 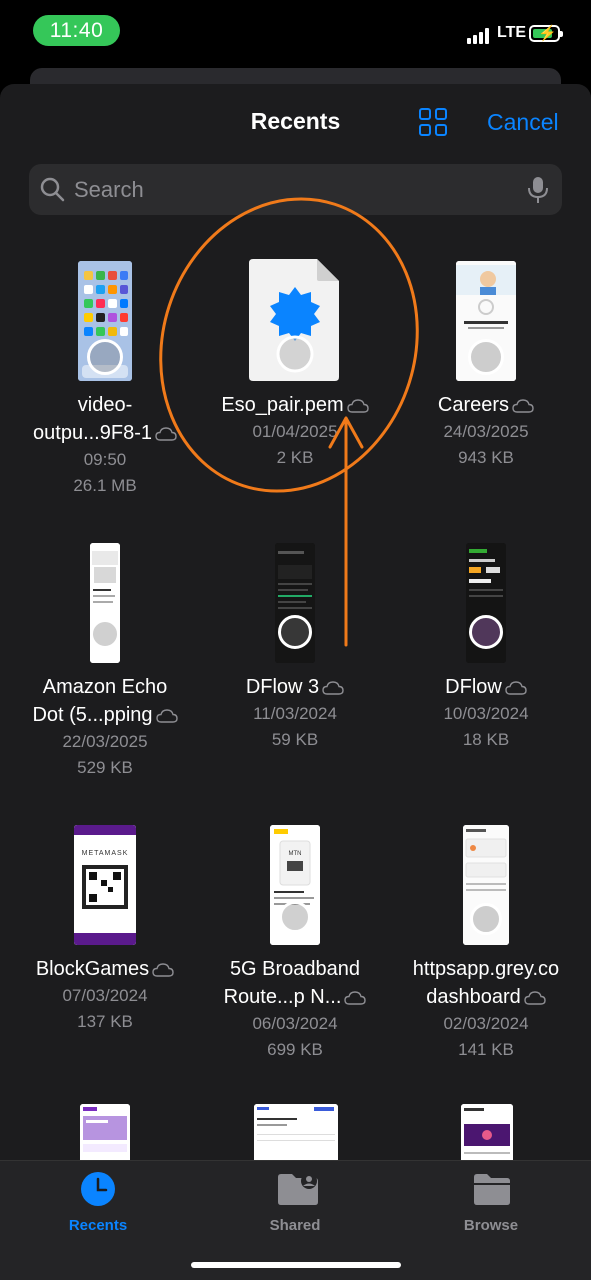 I want to click on file-size: 137 KB, so click(x=105, y=1021).